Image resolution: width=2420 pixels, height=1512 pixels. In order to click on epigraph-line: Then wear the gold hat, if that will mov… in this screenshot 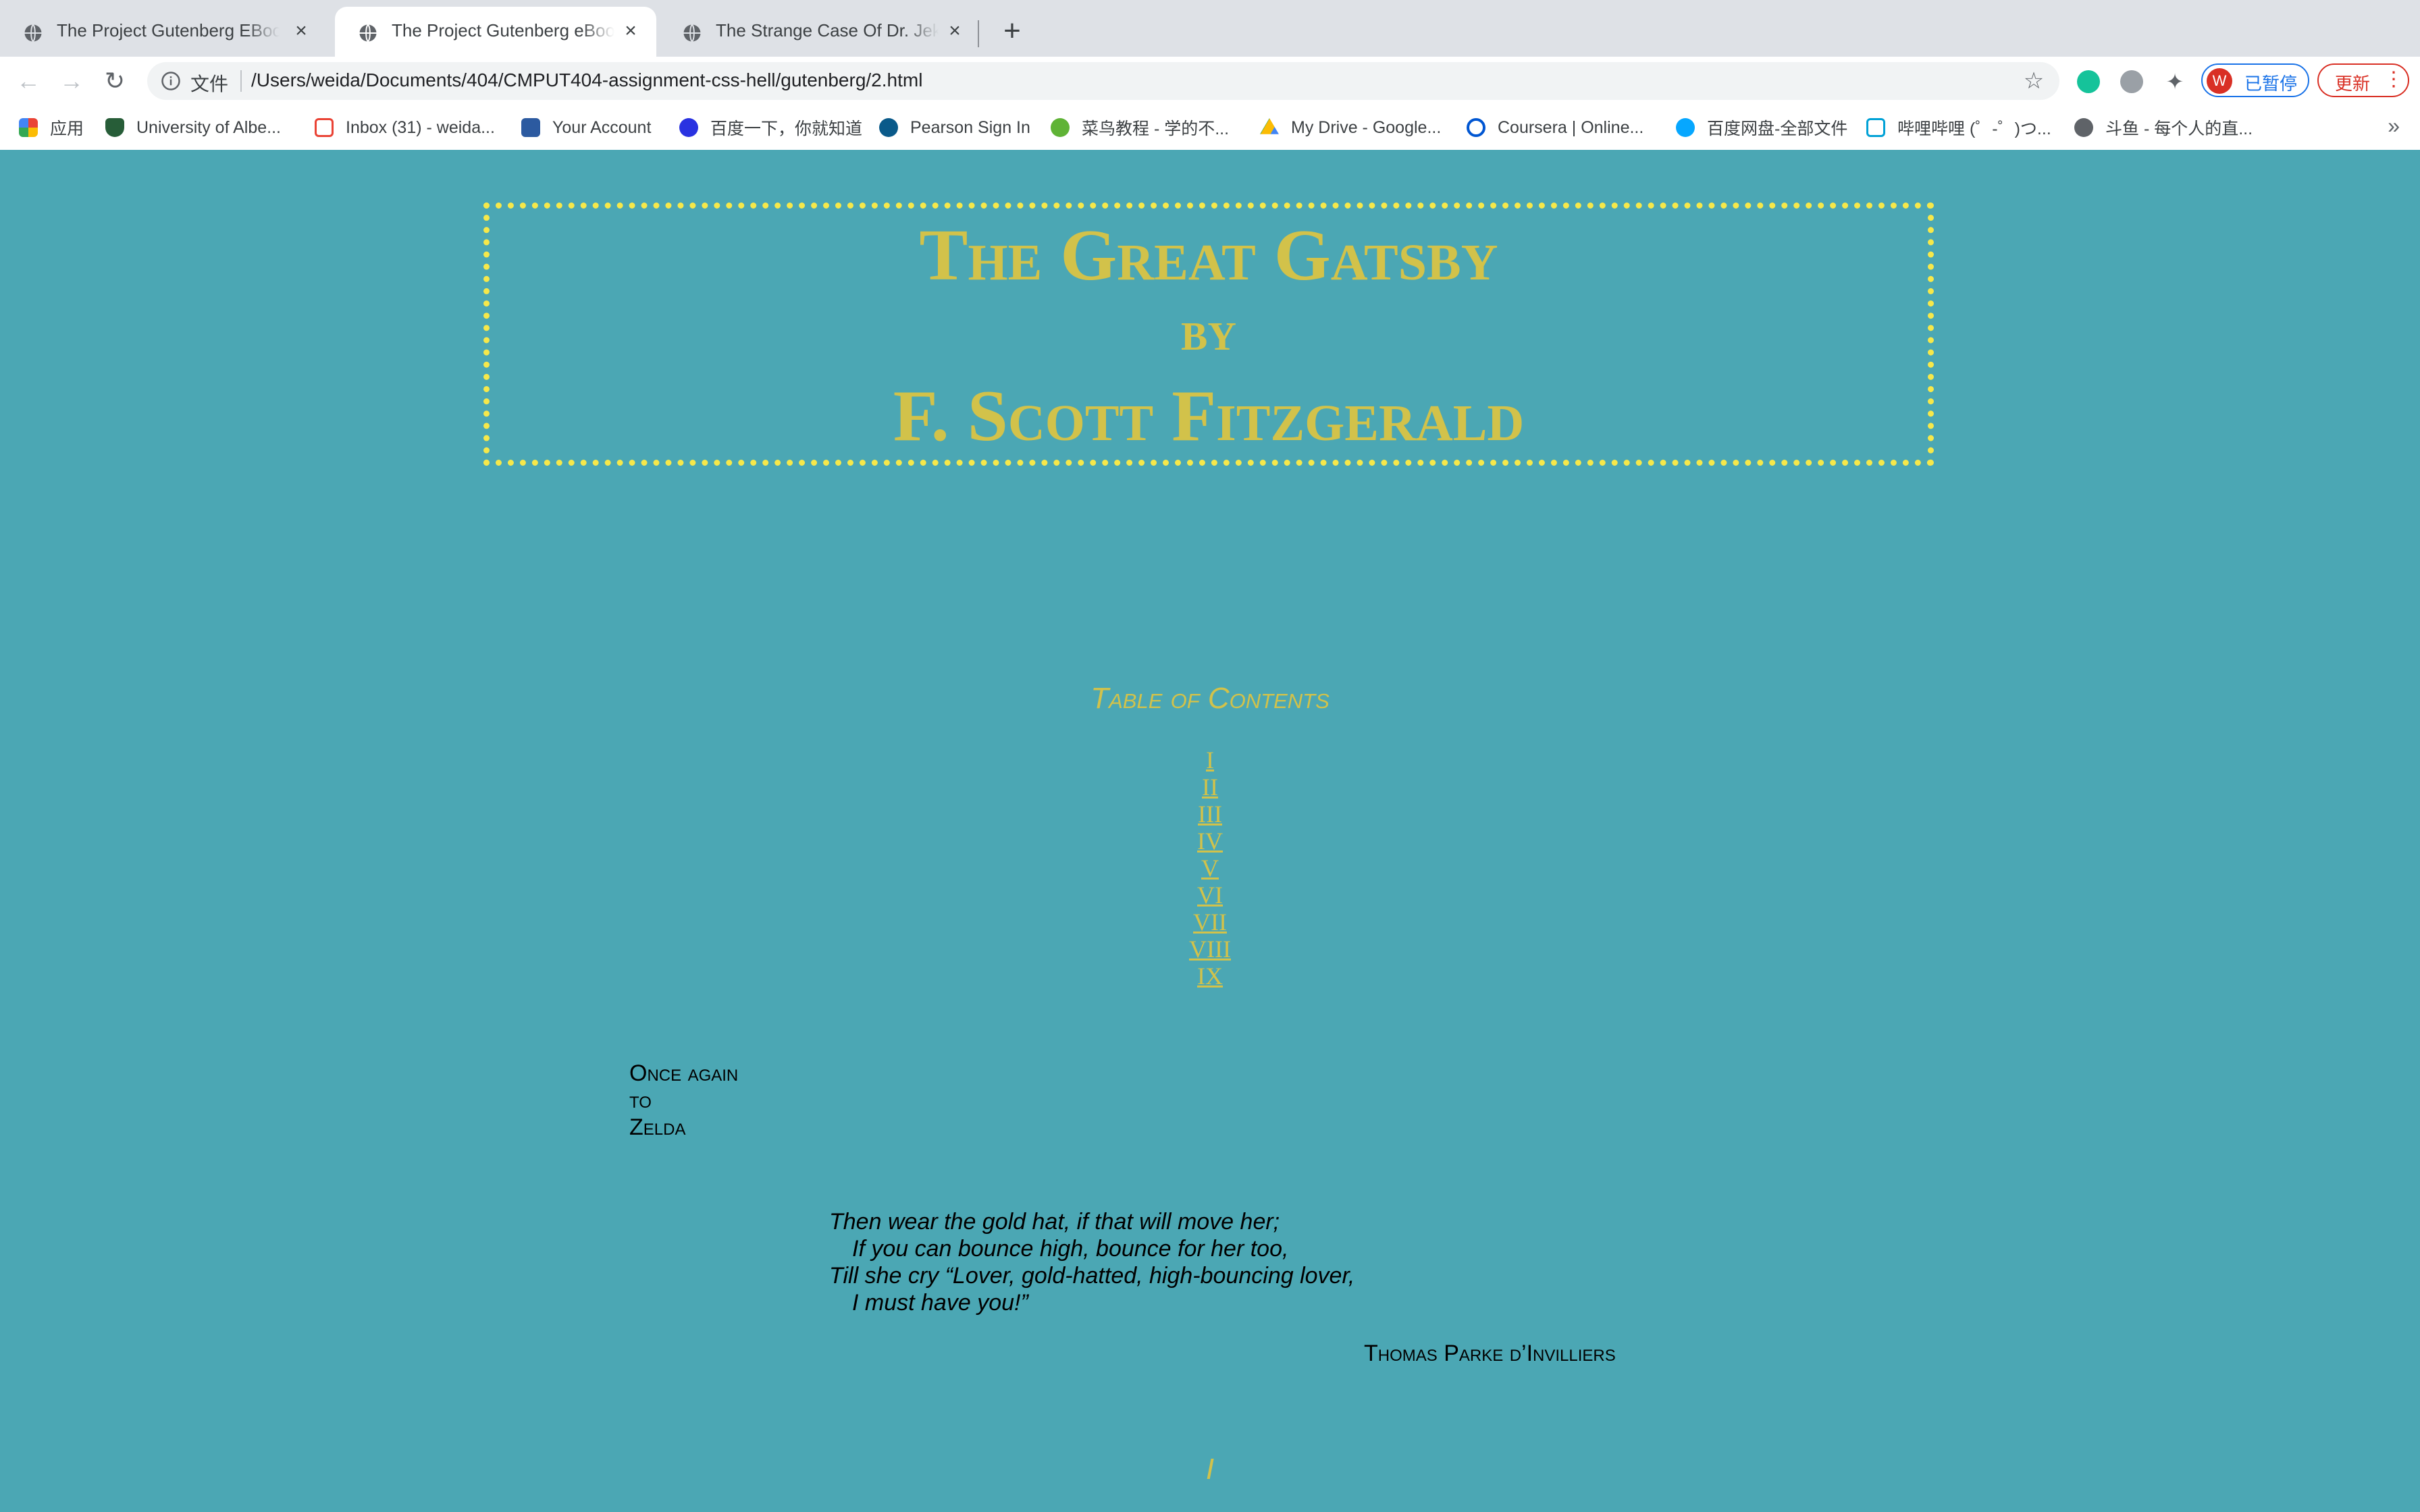, I will do `click(1054, 1222)`.